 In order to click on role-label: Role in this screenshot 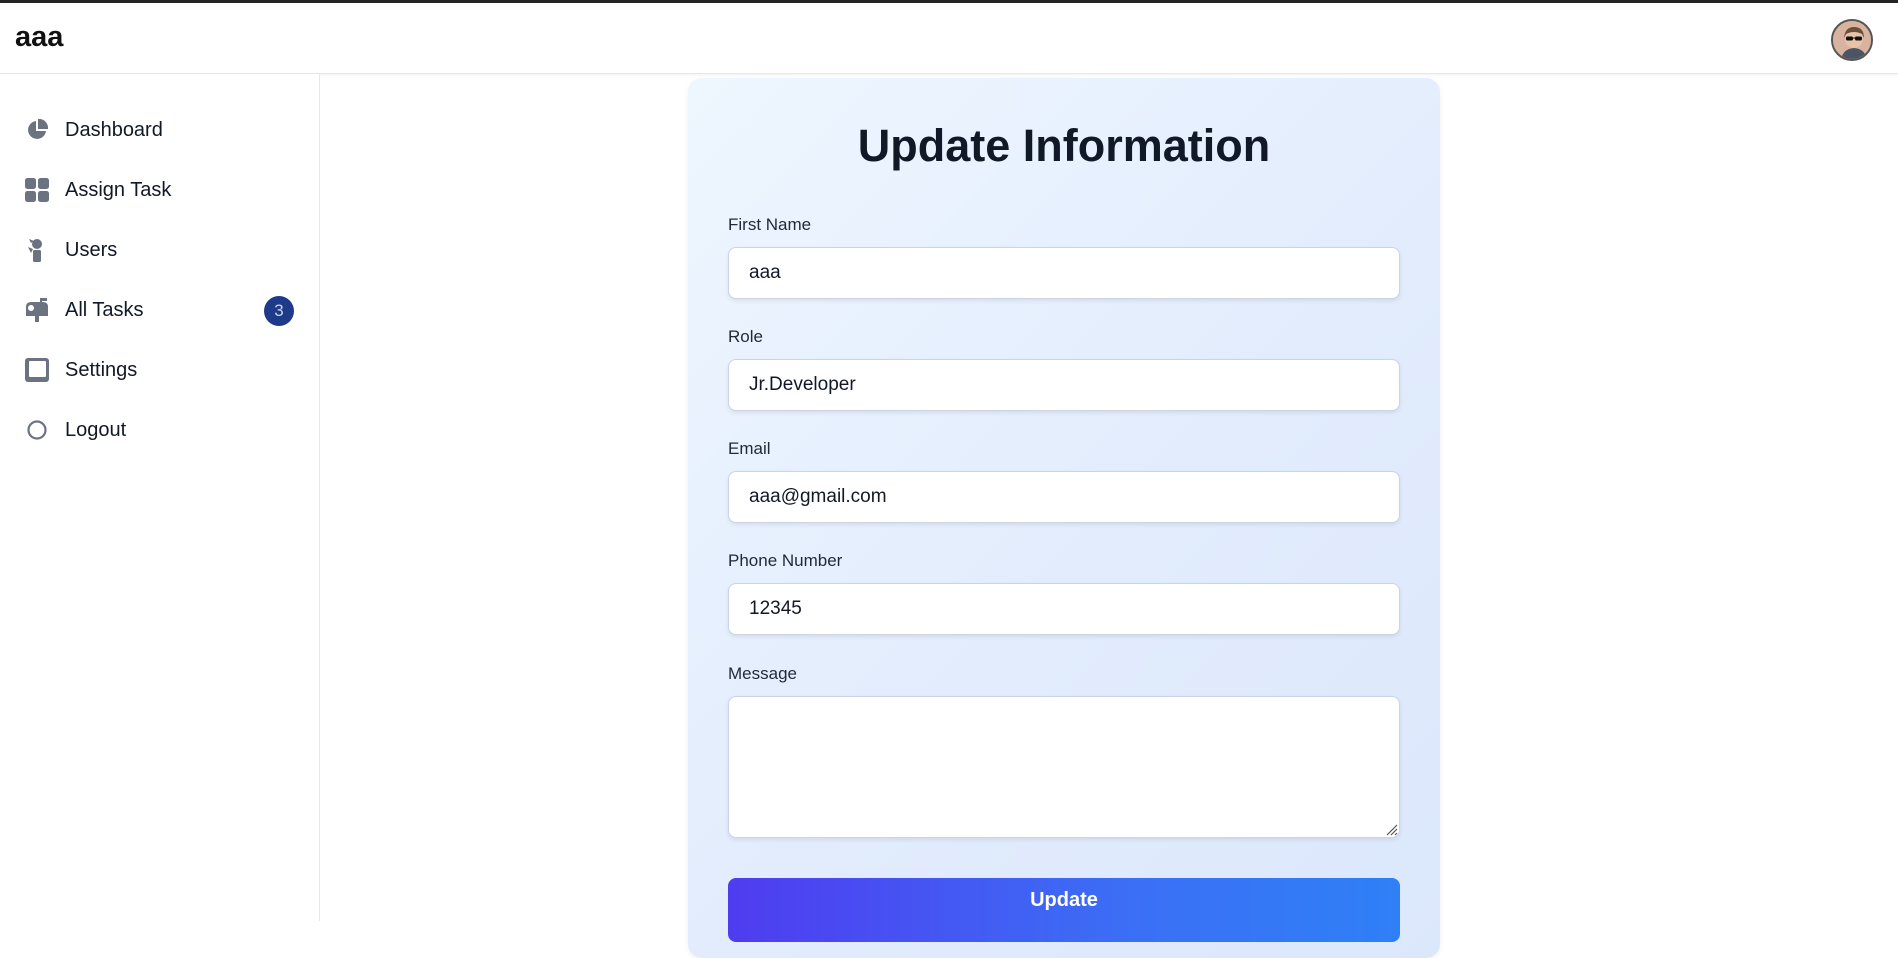, I will do `click(745, 336)`.